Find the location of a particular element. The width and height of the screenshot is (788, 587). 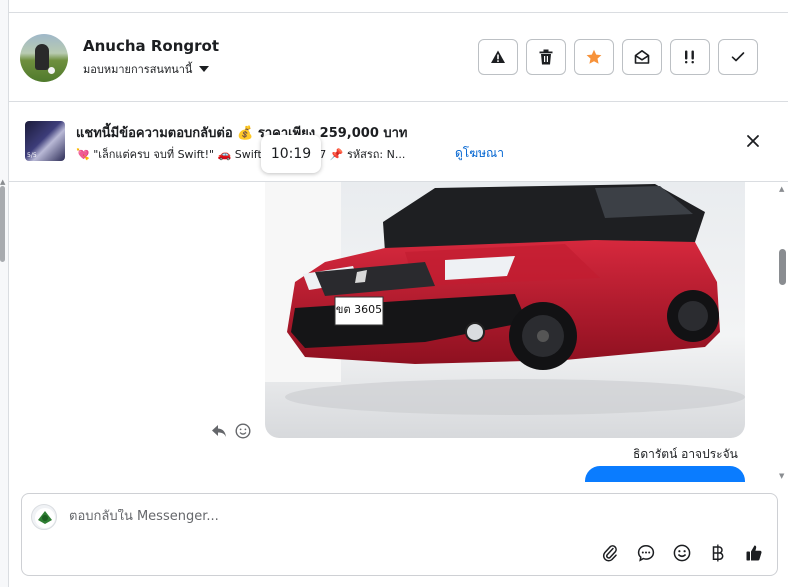

avatar-figure is located at coordinates (42, 57).